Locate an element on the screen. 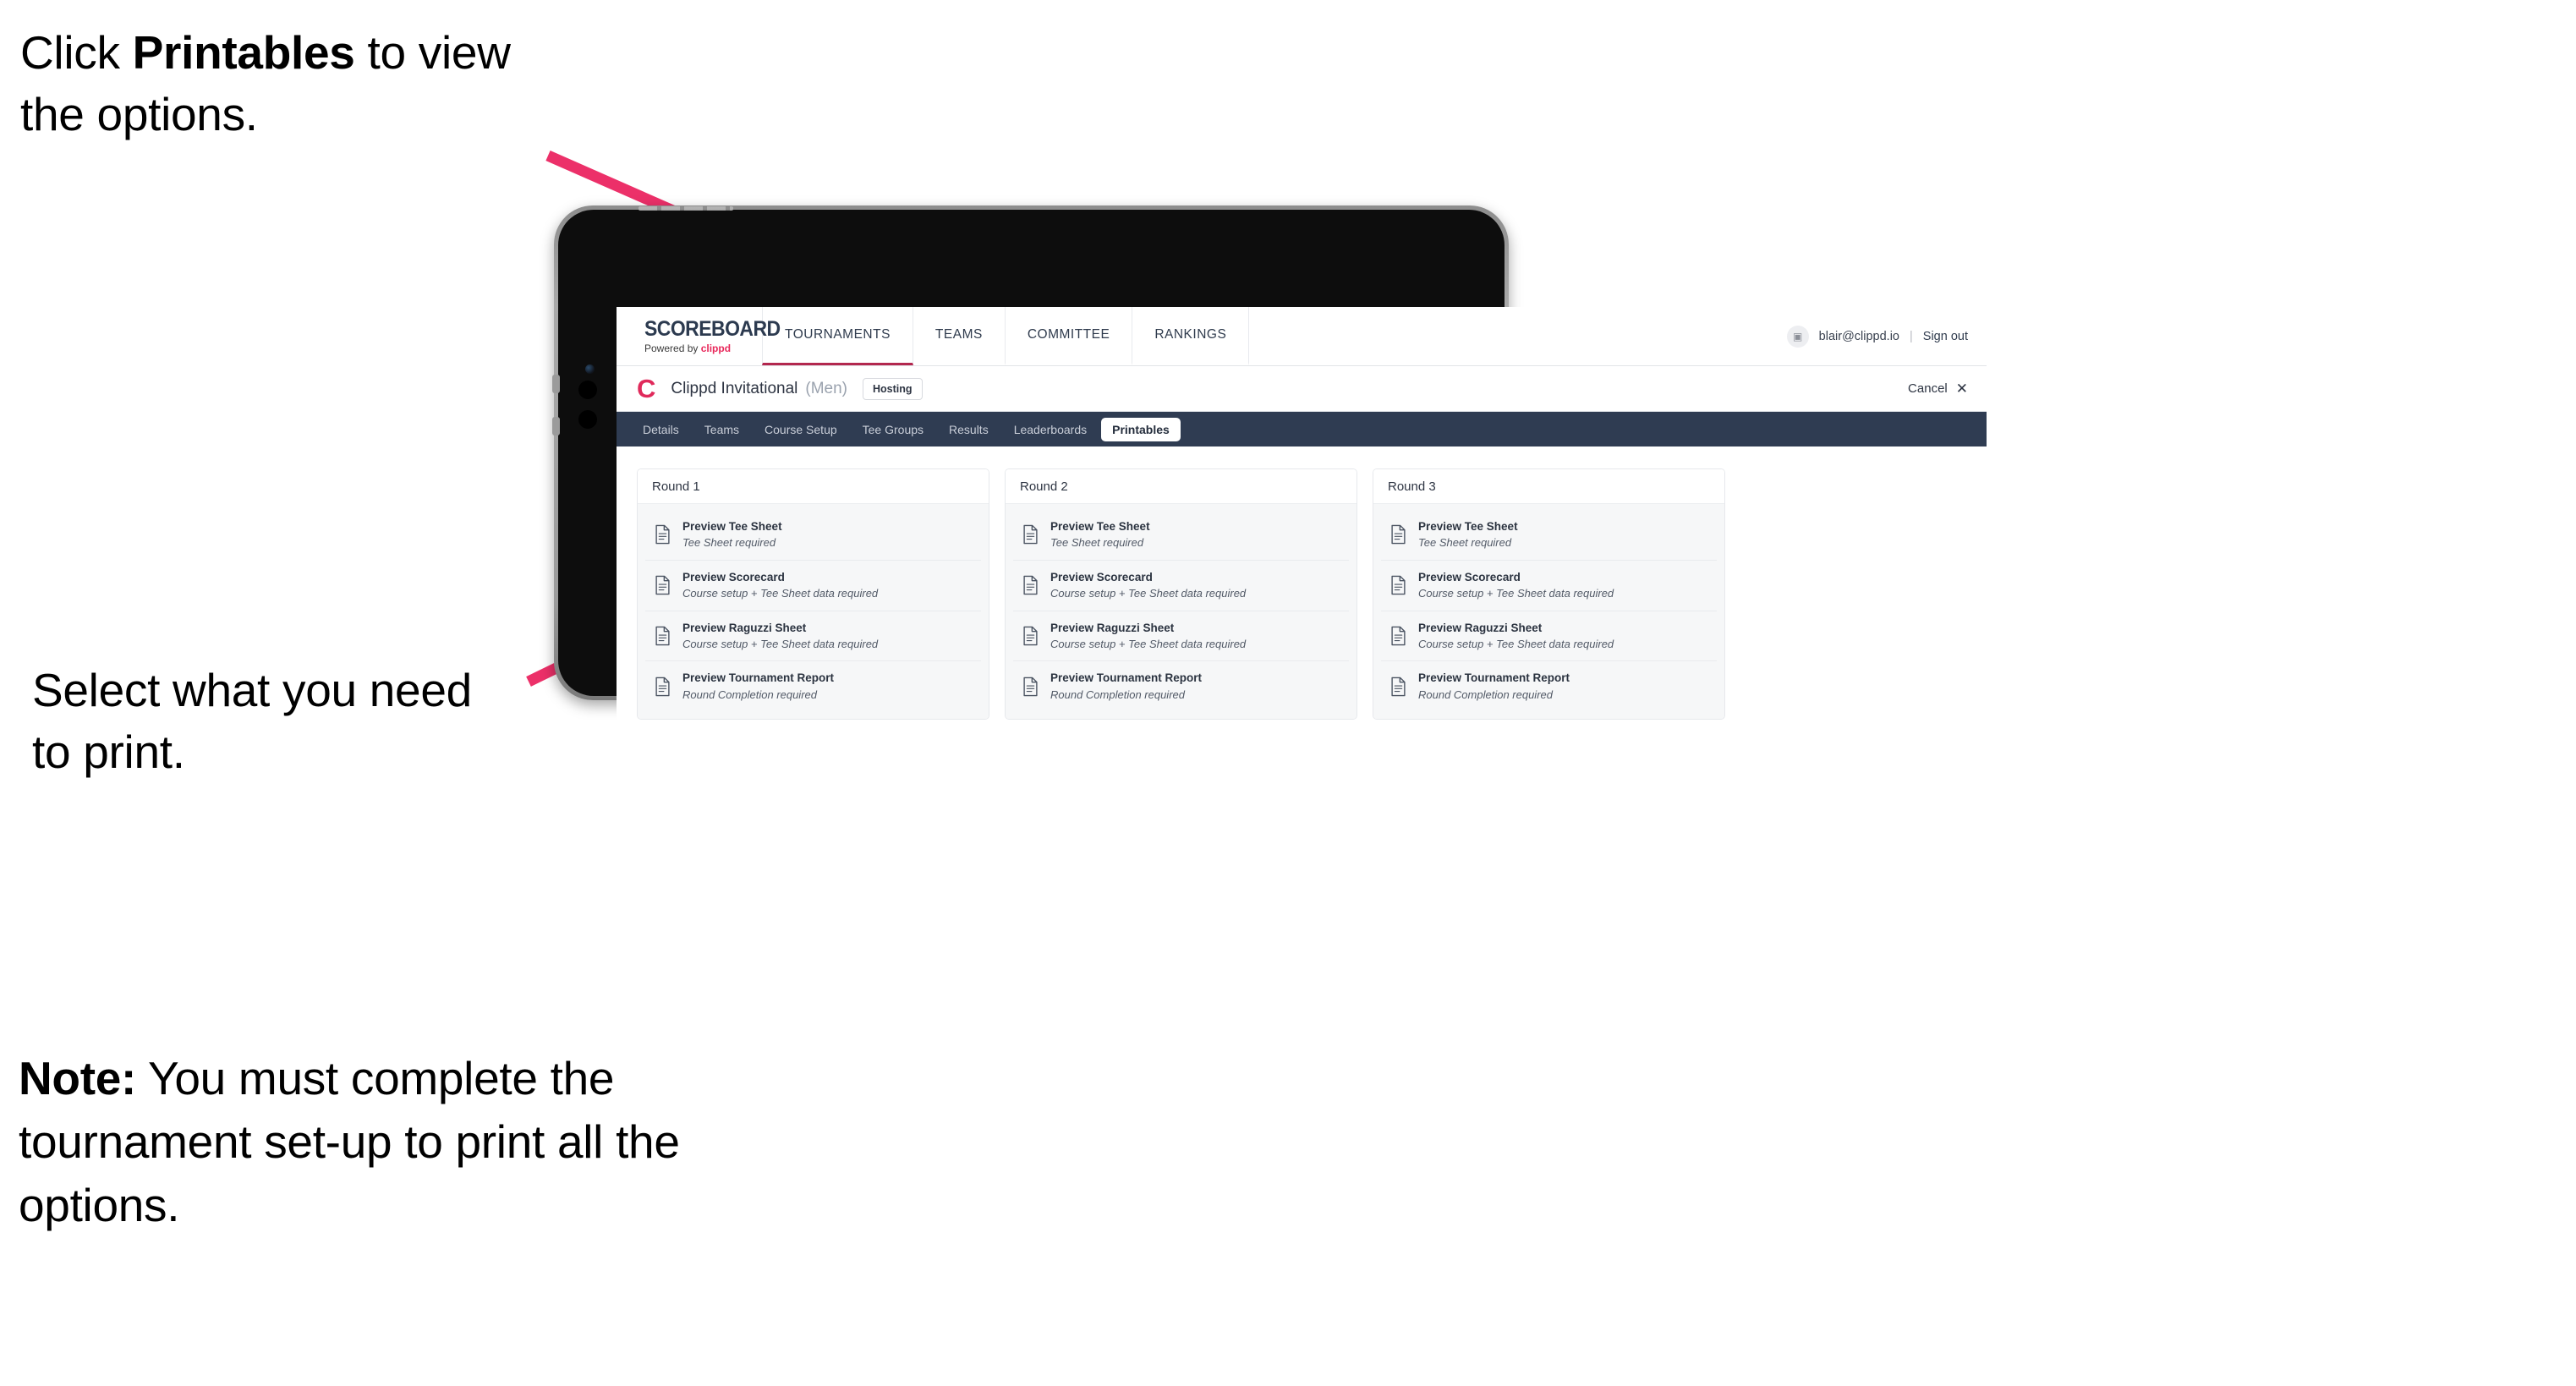  annotation-top-pre: Click is located at coordinates (76, 52).